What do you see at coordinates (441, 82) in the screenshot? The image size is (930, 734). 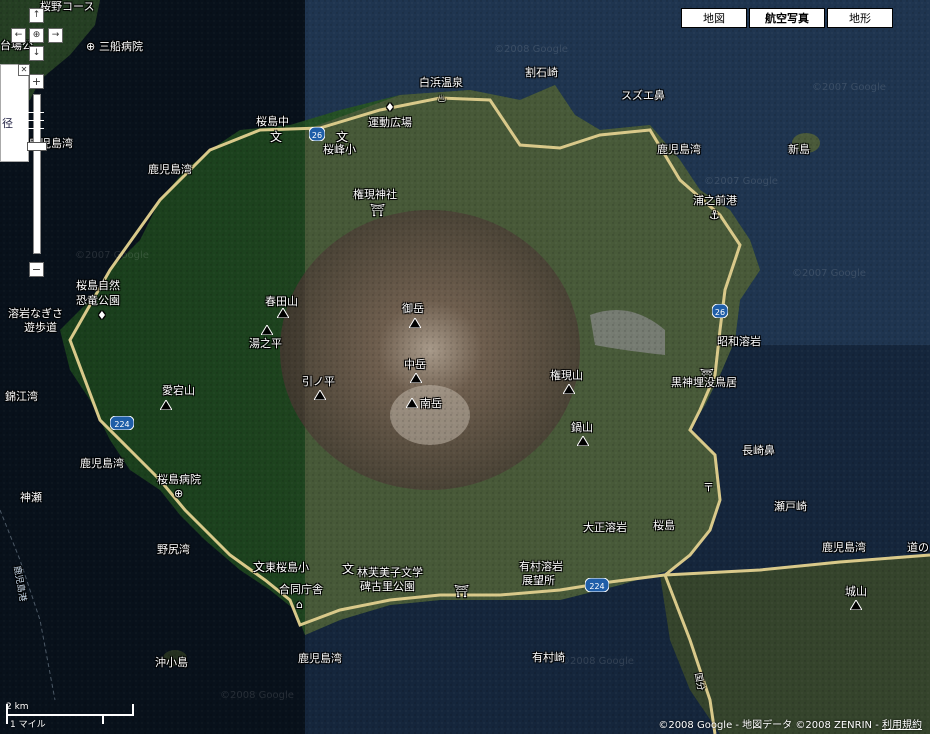 I see `map-label: 白浜温泉` at bounding box center [441, 82].